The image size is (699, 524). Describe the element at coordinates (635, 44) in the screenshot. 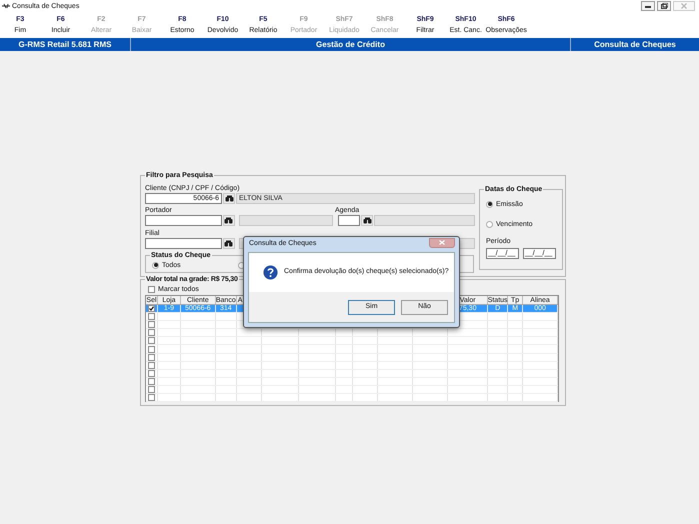

I see `screen-label: Consulta de Cheques` at that location.